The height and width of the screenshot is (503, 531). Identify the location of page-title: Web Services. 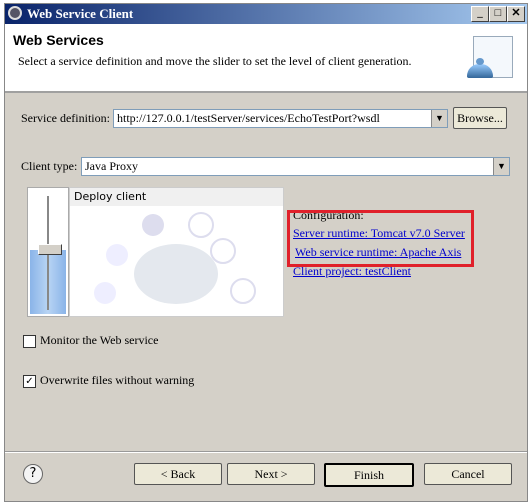
(58, 40).